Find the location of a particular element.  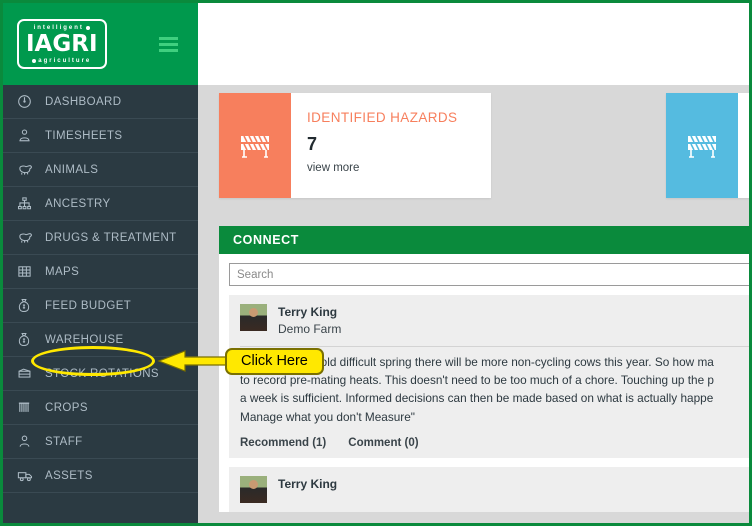

sidebar-item-stock-rotations: STOCK ROTATIONS is located at coordinates (100, 374).